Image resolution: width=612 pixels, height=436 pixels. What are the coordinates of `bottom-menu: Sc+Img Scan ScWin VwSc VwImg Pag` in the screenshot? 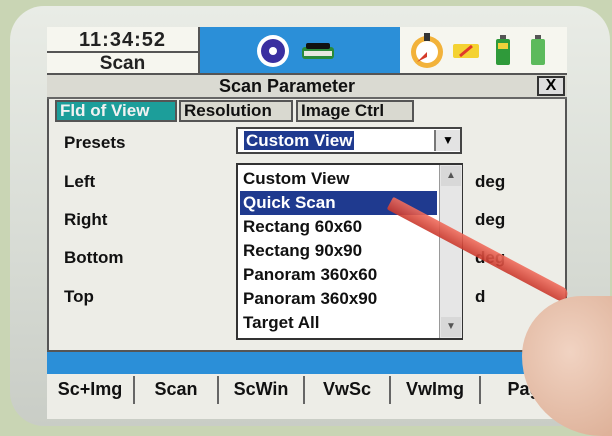 It's located at (307, 396).